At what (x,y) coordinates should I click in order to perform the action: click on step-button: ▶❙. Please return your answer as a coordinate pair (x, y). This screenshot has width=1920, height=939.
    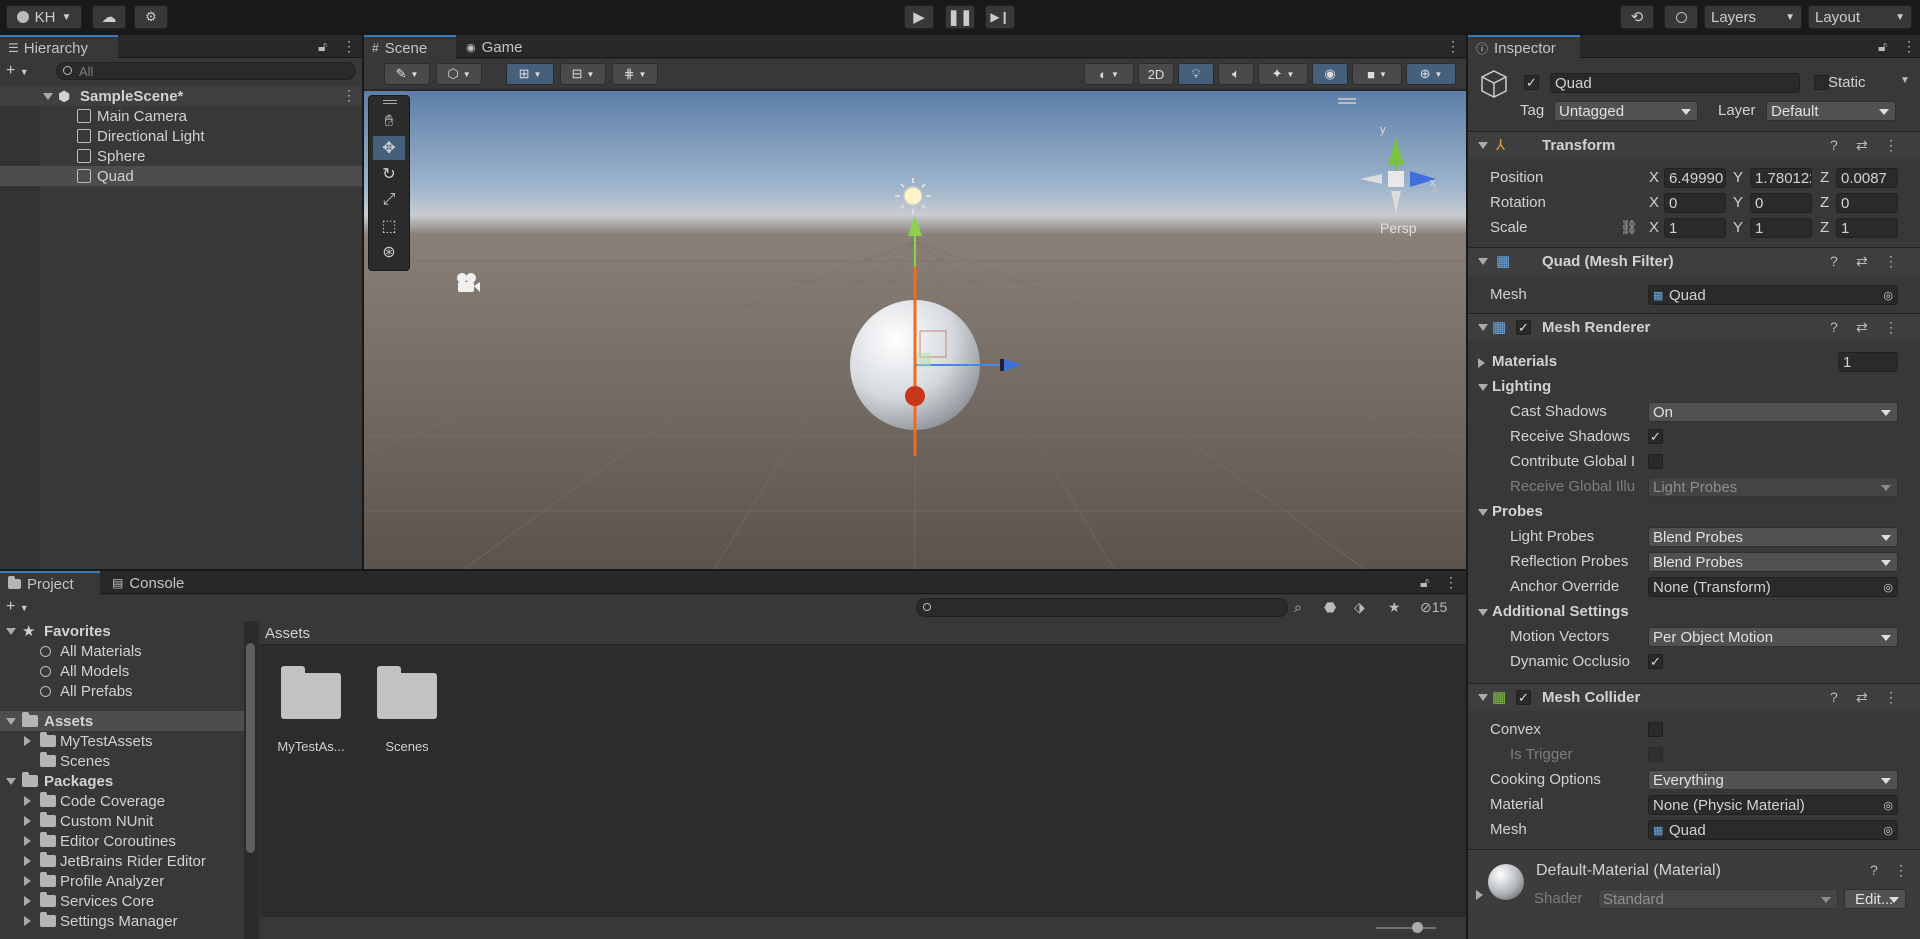
    Looking at the image, I should click on (1000, 17).